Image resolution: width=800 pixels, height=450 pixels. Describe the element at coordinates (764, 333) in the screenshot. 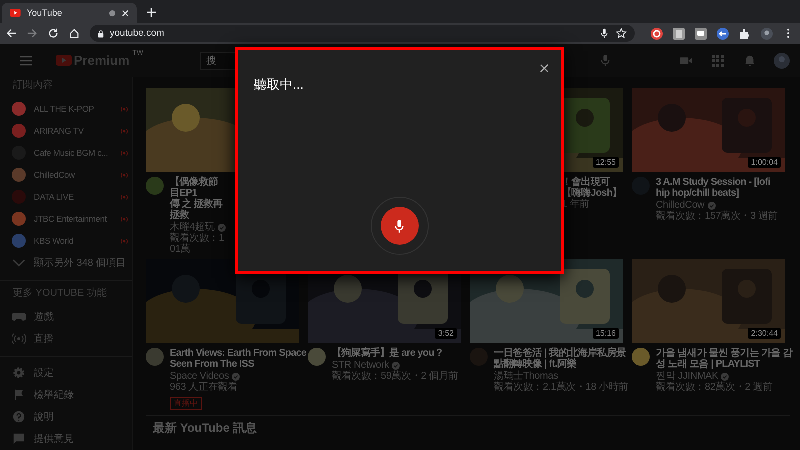

I see `duration-badge: 2:30:44` at that location.